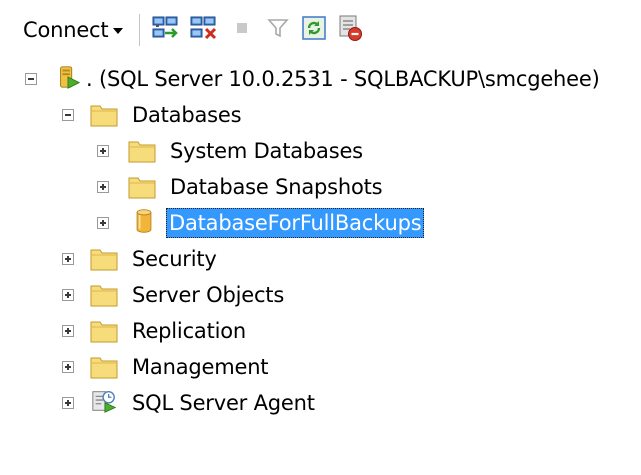 This screenshot has height=475, width=641. I want to click on tree-node-databaseforfullbackups: DatabaseForFullBackups, so click(320, 223).